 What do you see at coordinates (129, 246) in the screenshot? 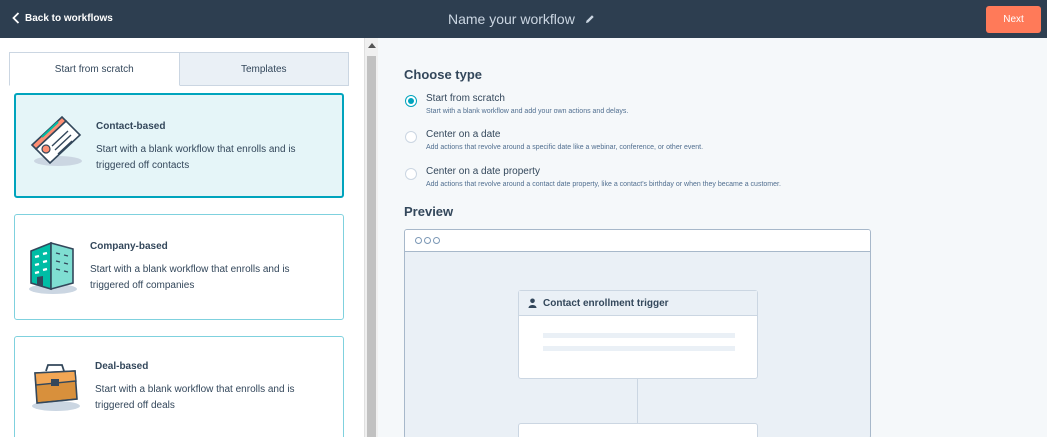
I see `card-title: Company-based` at bounding box center [129, 246].